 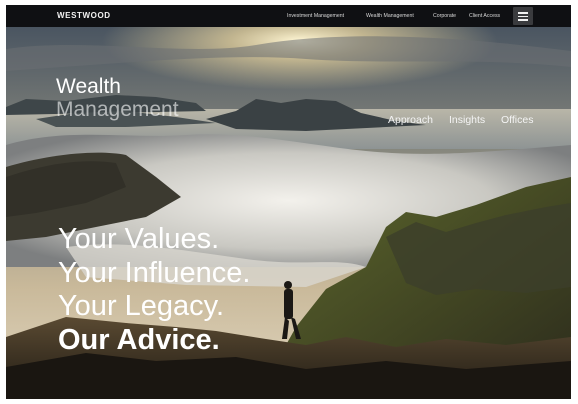 I want to click on section-title: Wealth Management, so click(x=117, y=98).